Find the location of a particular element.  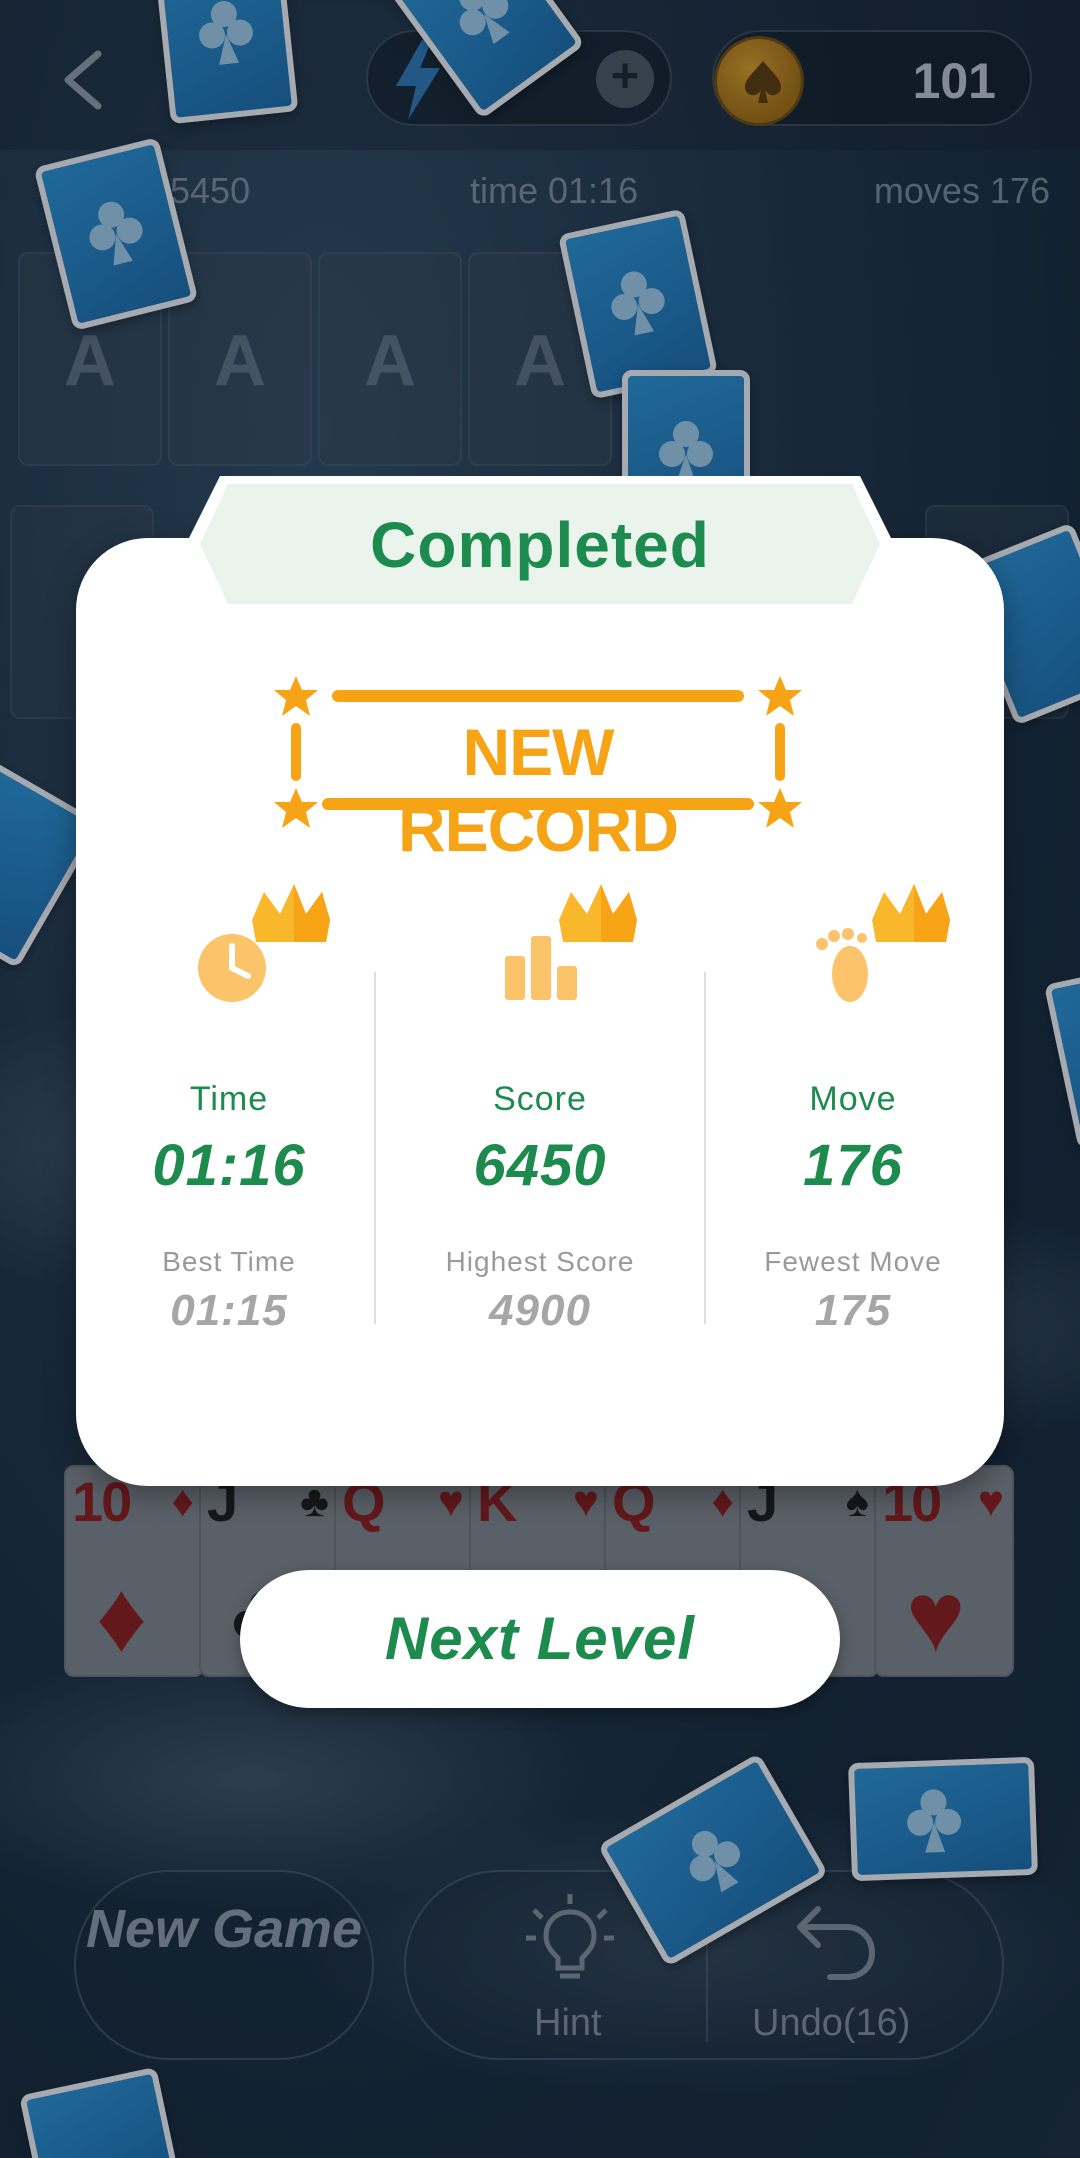

footprint-crown-icon is located at coordinates (883, 943).